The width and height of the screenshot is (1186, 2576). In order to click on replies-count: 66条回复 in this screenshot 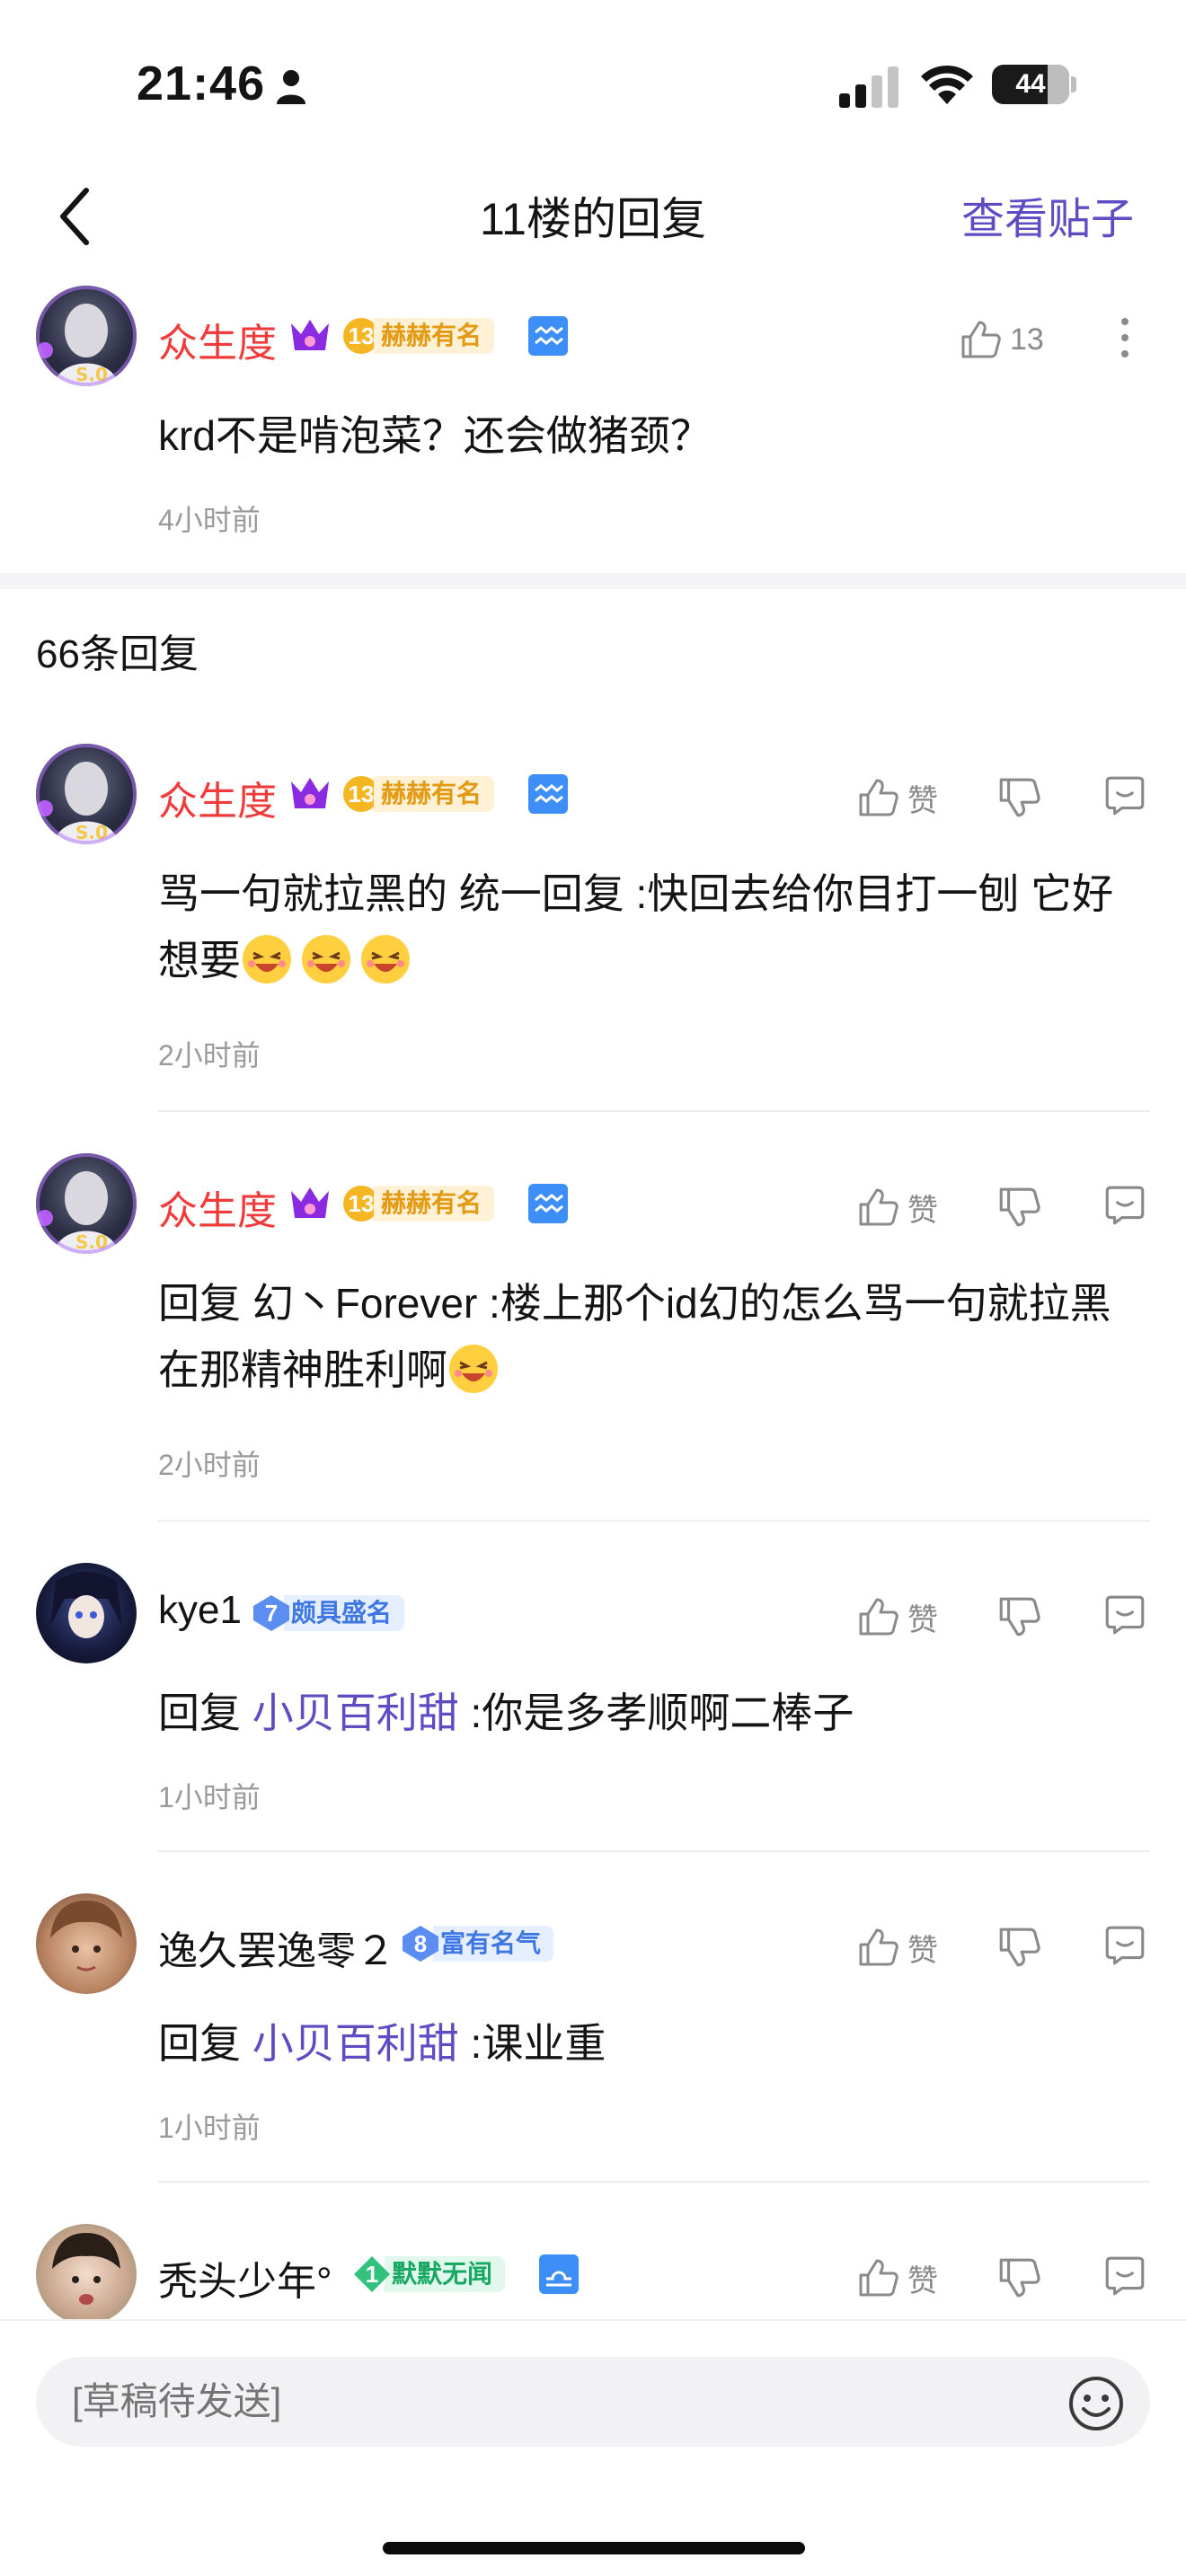, I will do `click(117, 654)`.